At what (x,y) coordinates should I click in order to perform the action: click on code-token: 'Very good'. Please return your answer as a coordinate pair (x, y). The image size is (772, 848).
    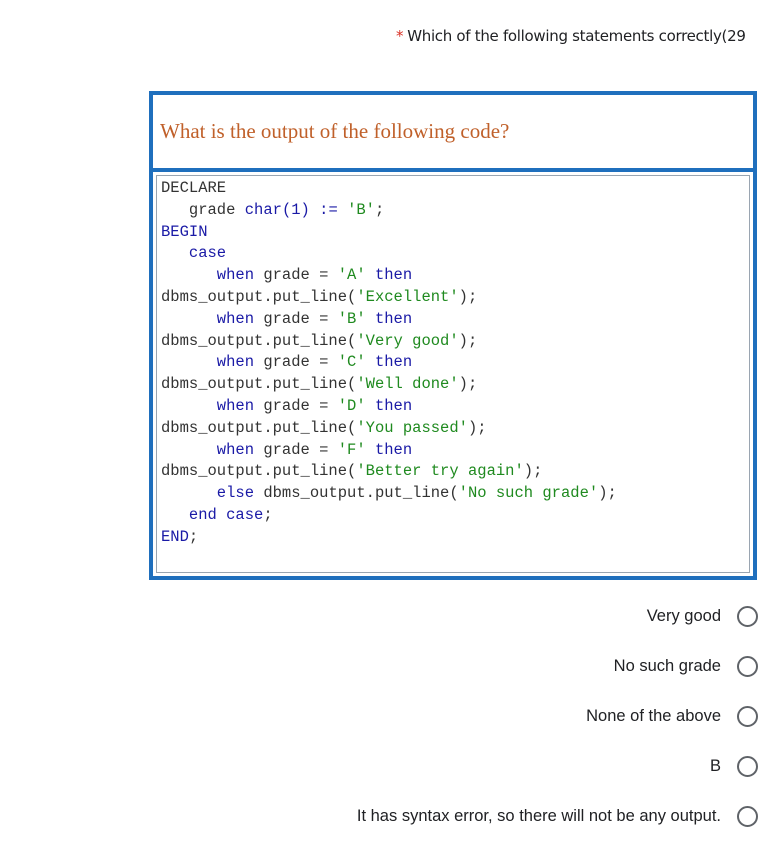
    Looking at the image, I should click on (407, 340).